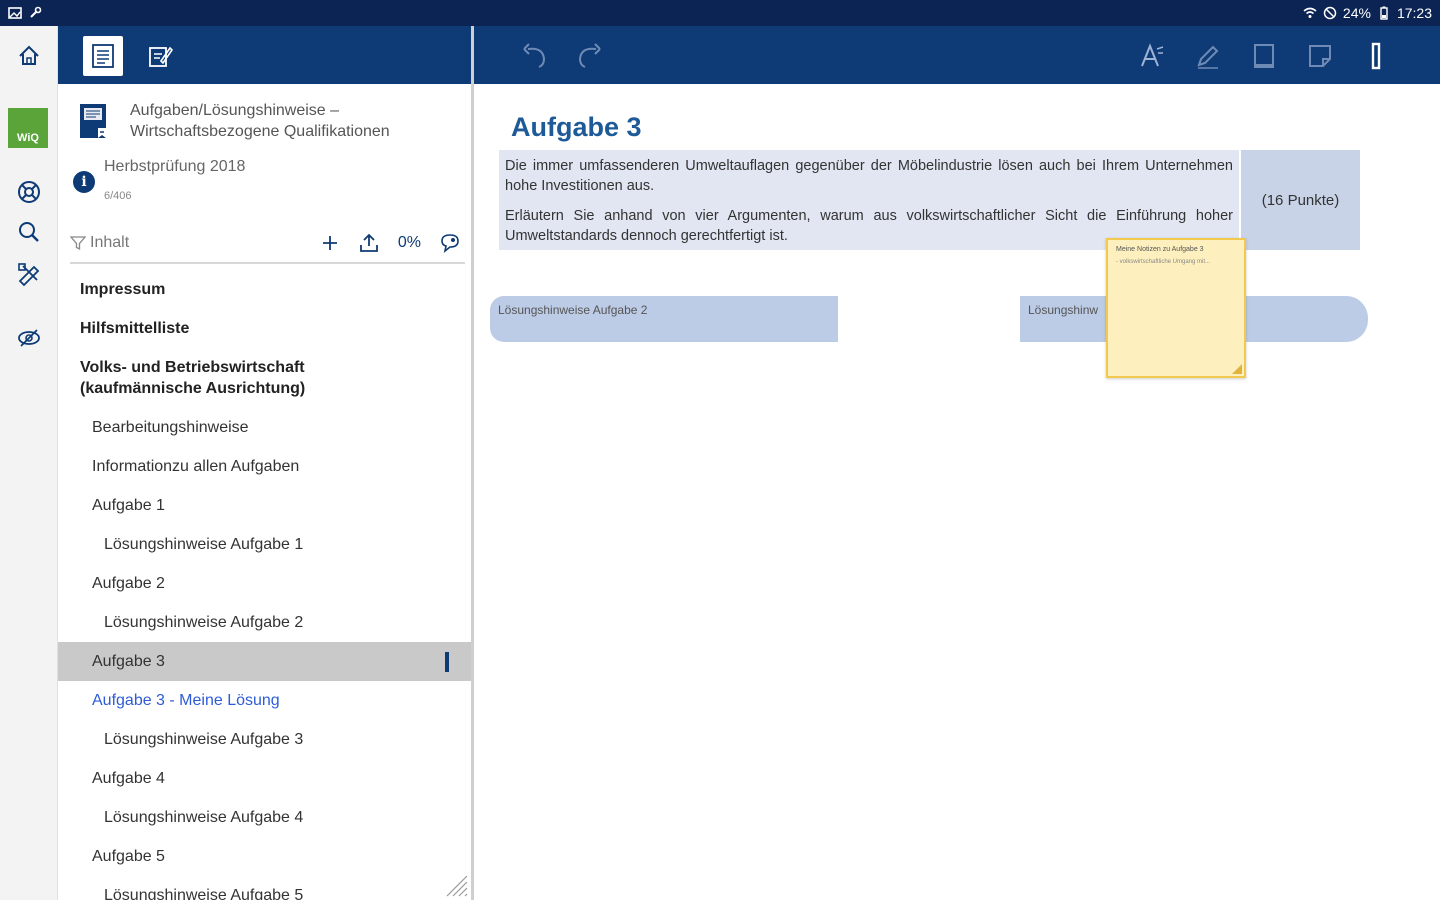 Image resolution: width=1440 pixels, height=900 pixels. I want to click on progress-percent: 0%, so click(409, 242).